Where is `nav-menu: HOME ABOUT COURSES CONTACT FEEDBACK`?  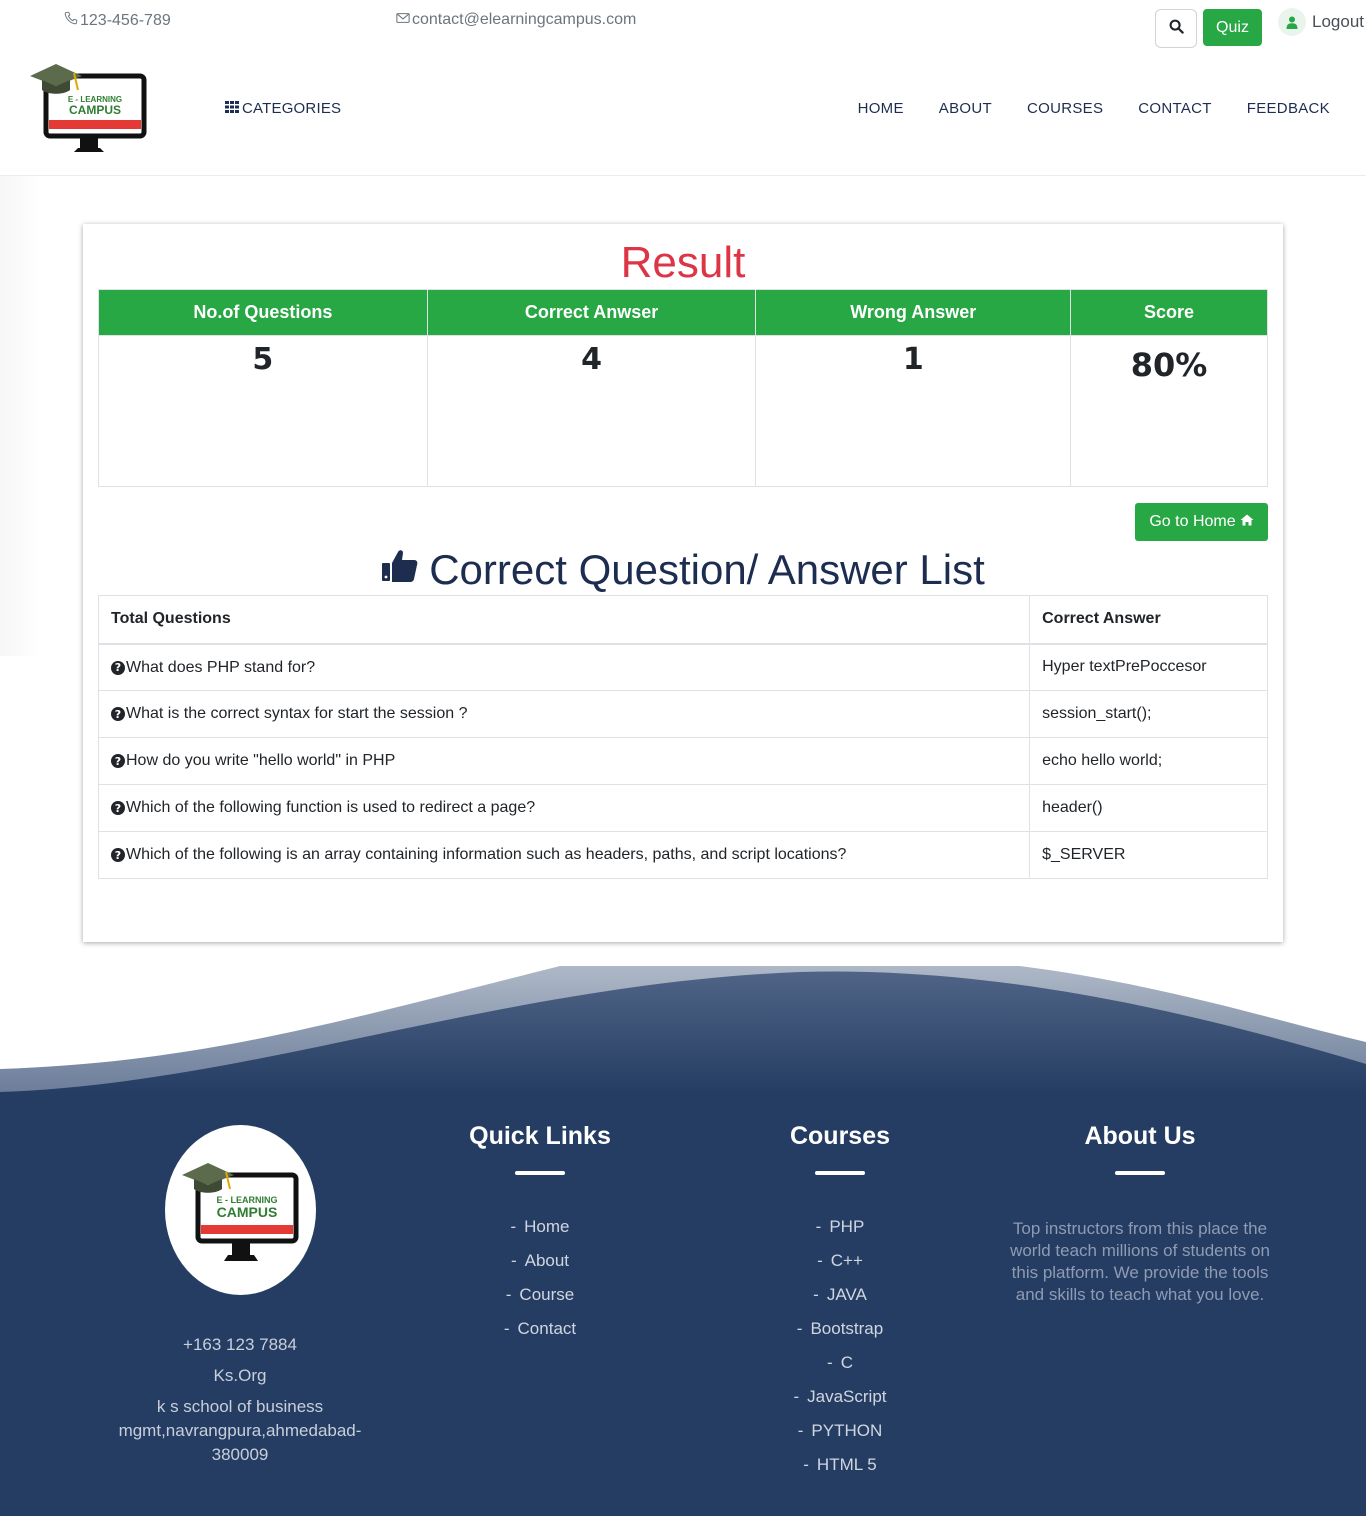 nav-menu: HOME ABOUT COURSES CONTACT FEEDBACK is located at coordinates (1094, 108).